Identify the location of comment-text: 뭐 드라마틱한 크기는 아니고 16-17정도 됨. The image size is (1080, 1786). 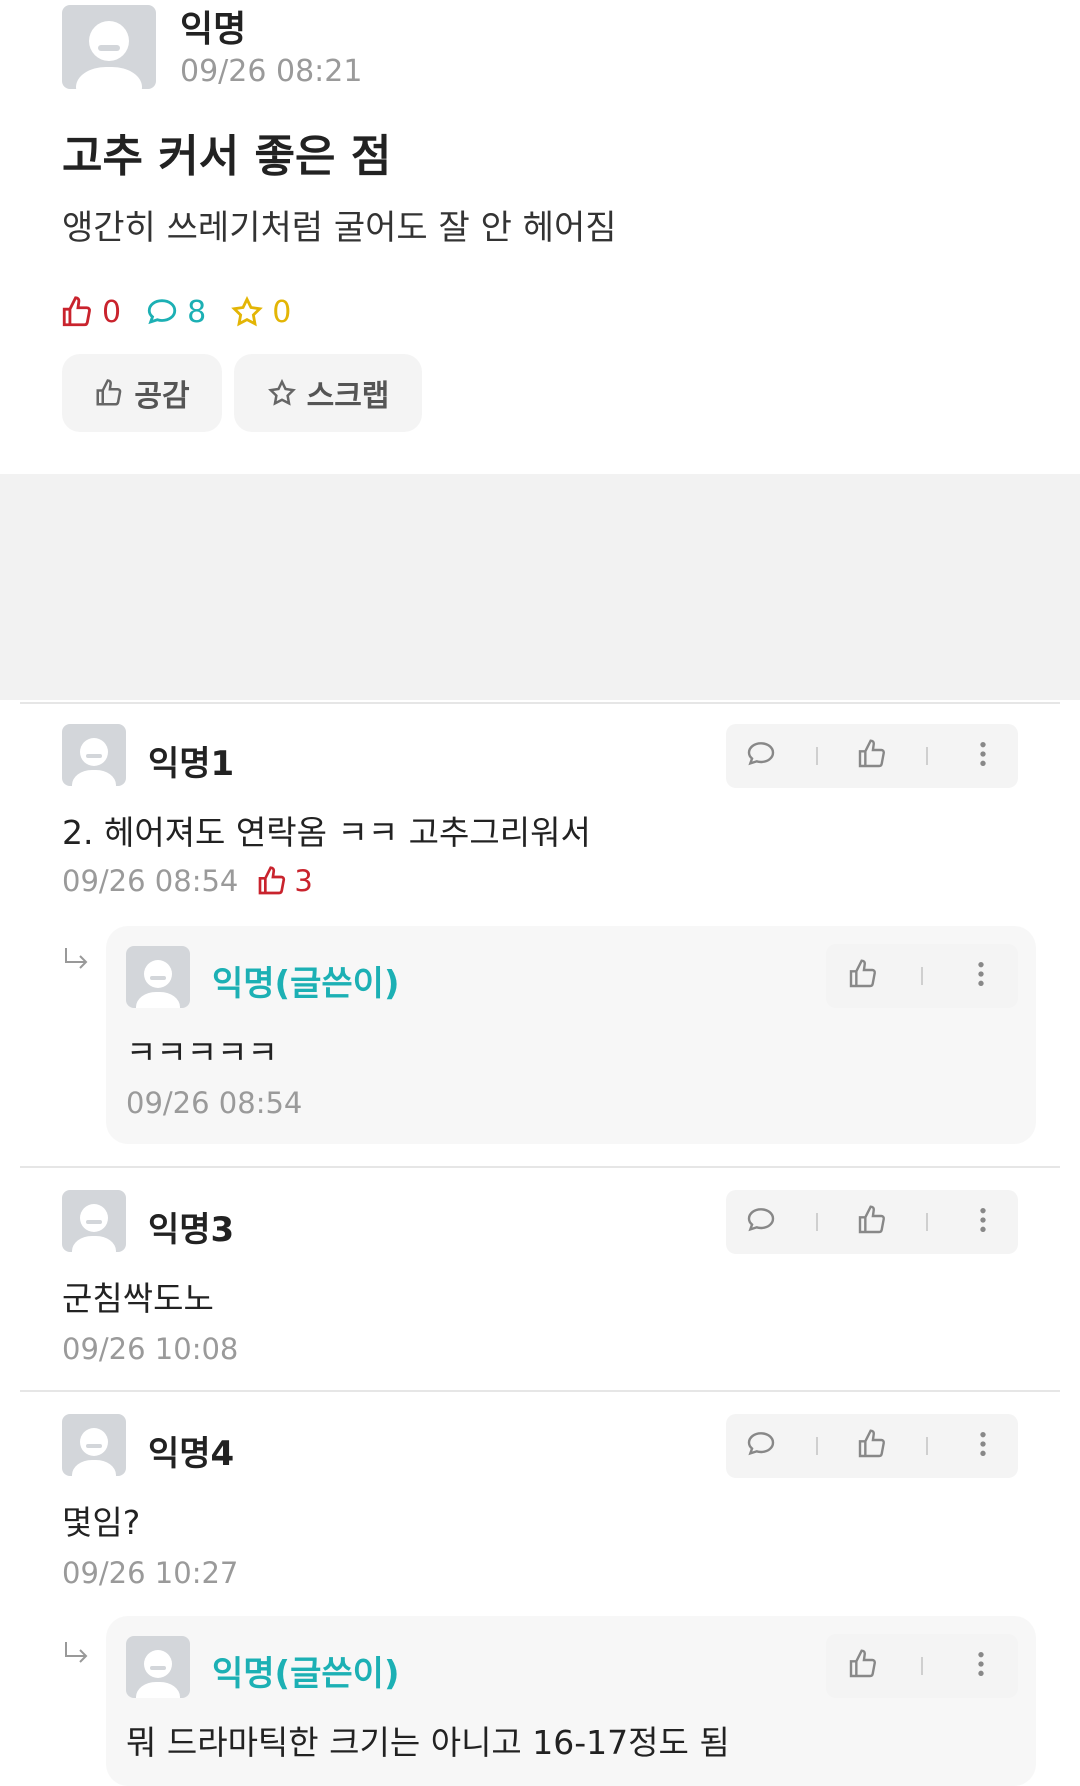
(428, 1742).